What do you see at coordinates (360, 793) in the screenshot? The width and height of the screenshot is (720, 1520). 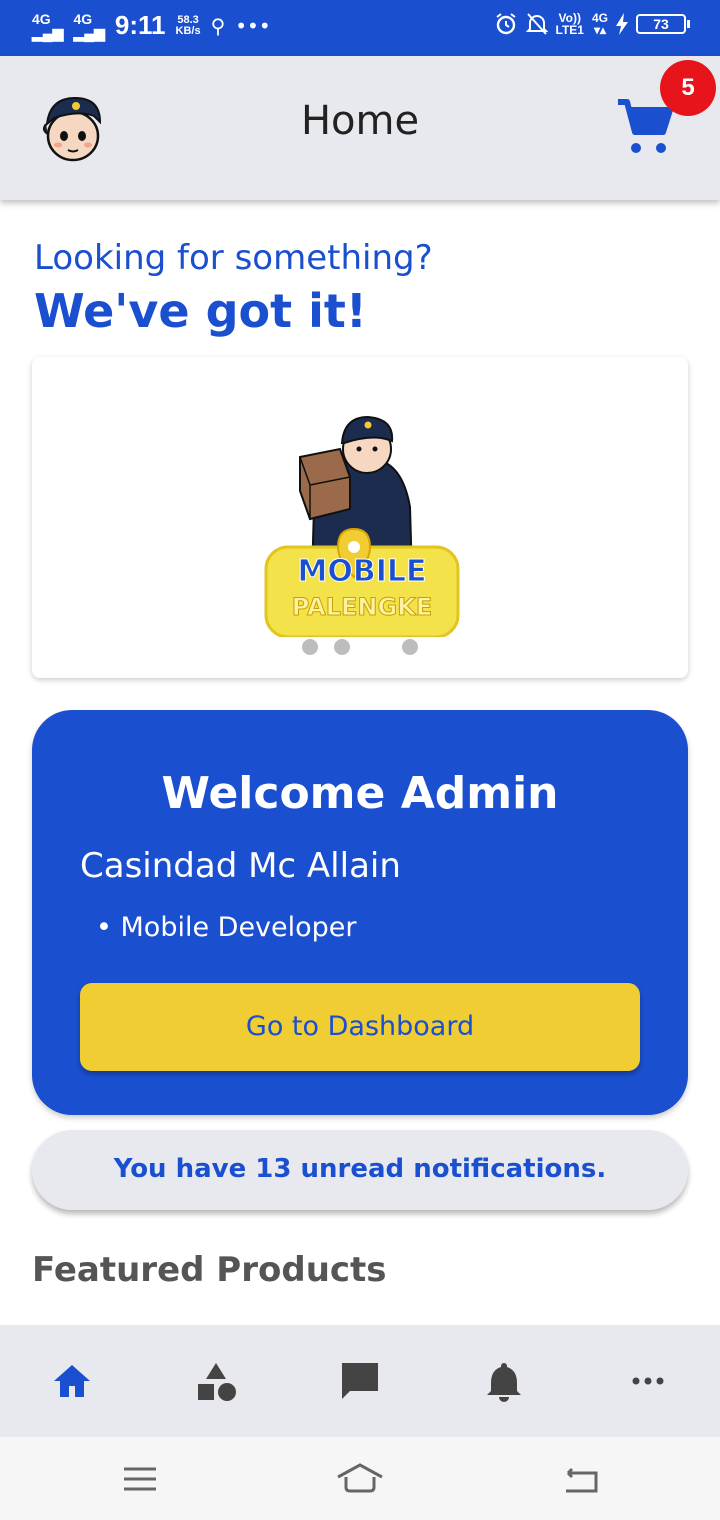 I see `welcome-title: Welcome Admin` at bounding box center [360, 793].